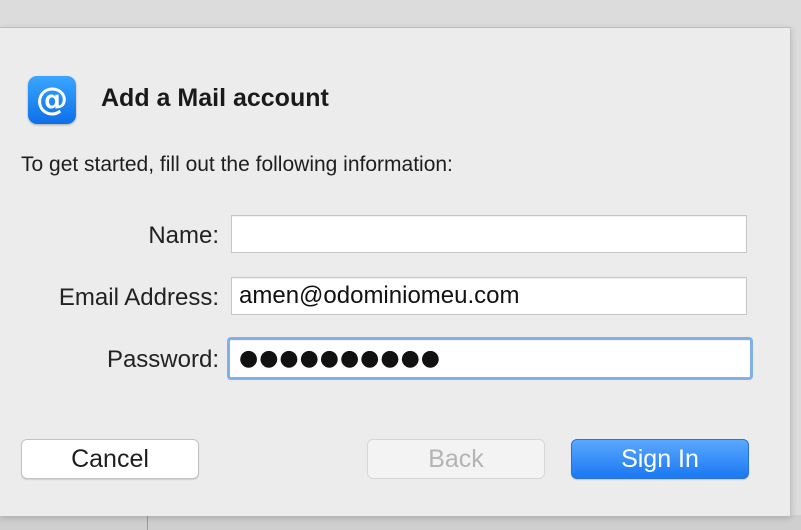 The image size is (801, 530). Describe the element at coordinates (660, 459) in the screenshot. I see `sign-in-button: Sign In` at that location.